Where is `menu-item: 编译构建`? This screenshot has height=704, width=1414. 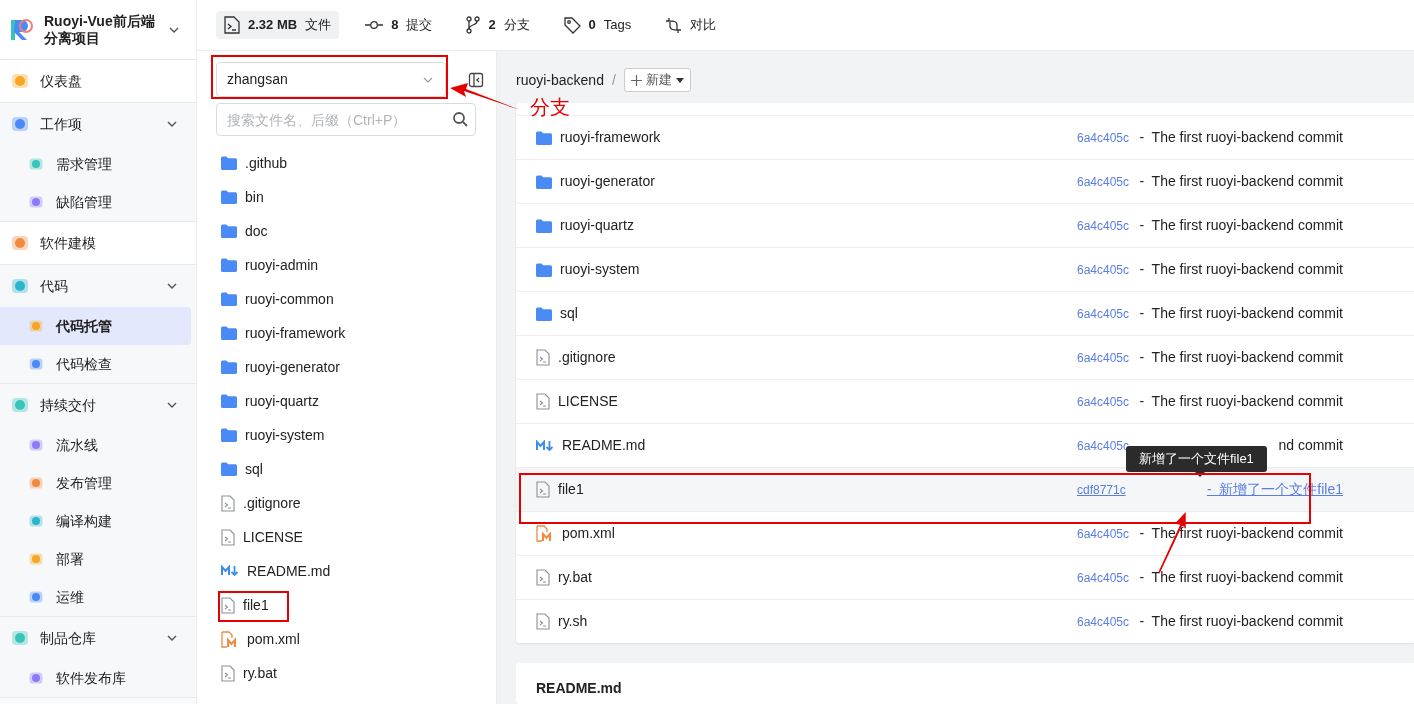
menu-item: 编译构建 is located at coordinates (95, 521).